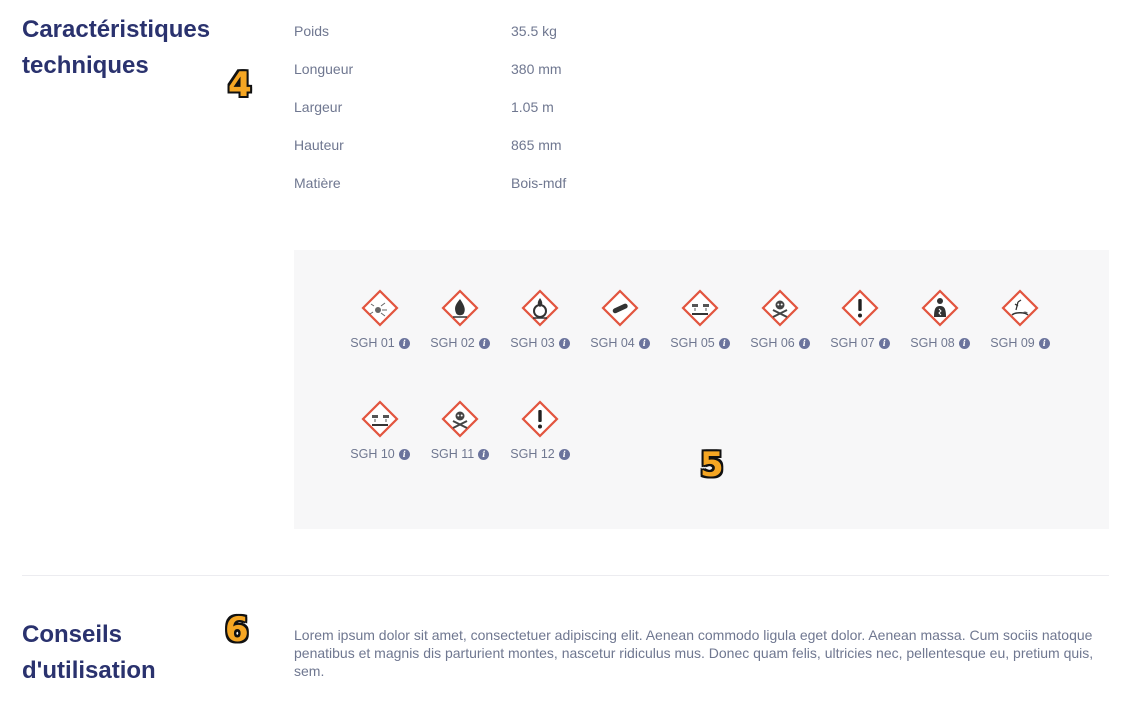 The image size is (1134, 705). I want to click on hazard-code-text: SGH 02, so click(452, 343).